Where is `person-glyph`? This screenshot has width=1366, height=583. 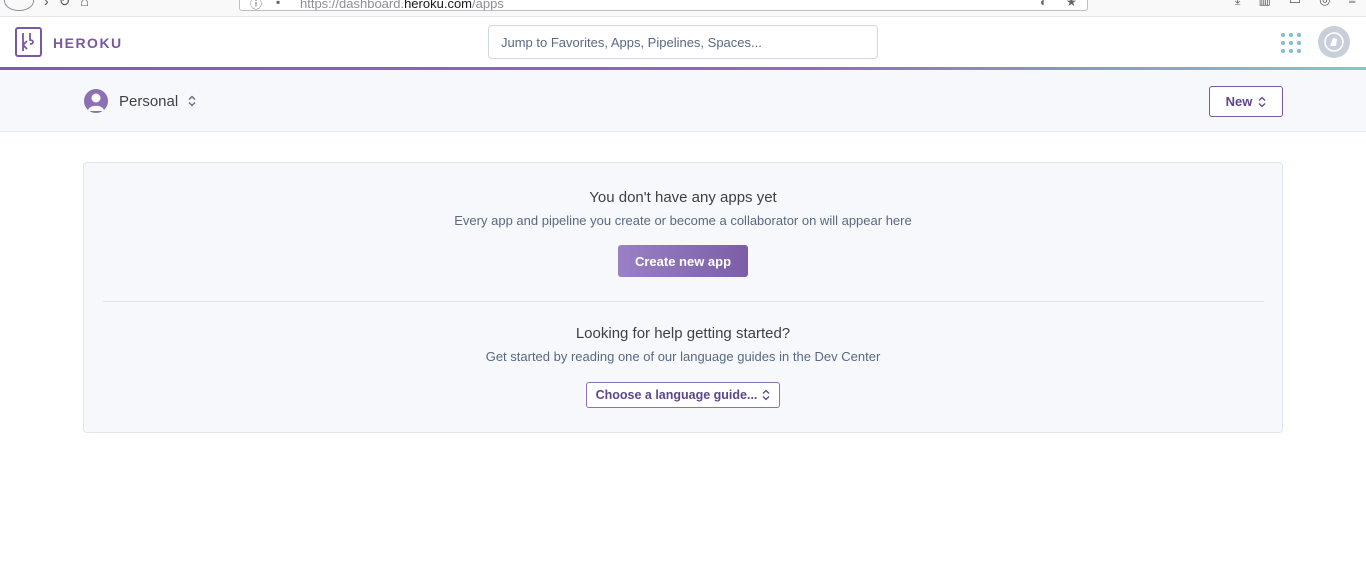
person-glyph is located at coordinates (96, 102).